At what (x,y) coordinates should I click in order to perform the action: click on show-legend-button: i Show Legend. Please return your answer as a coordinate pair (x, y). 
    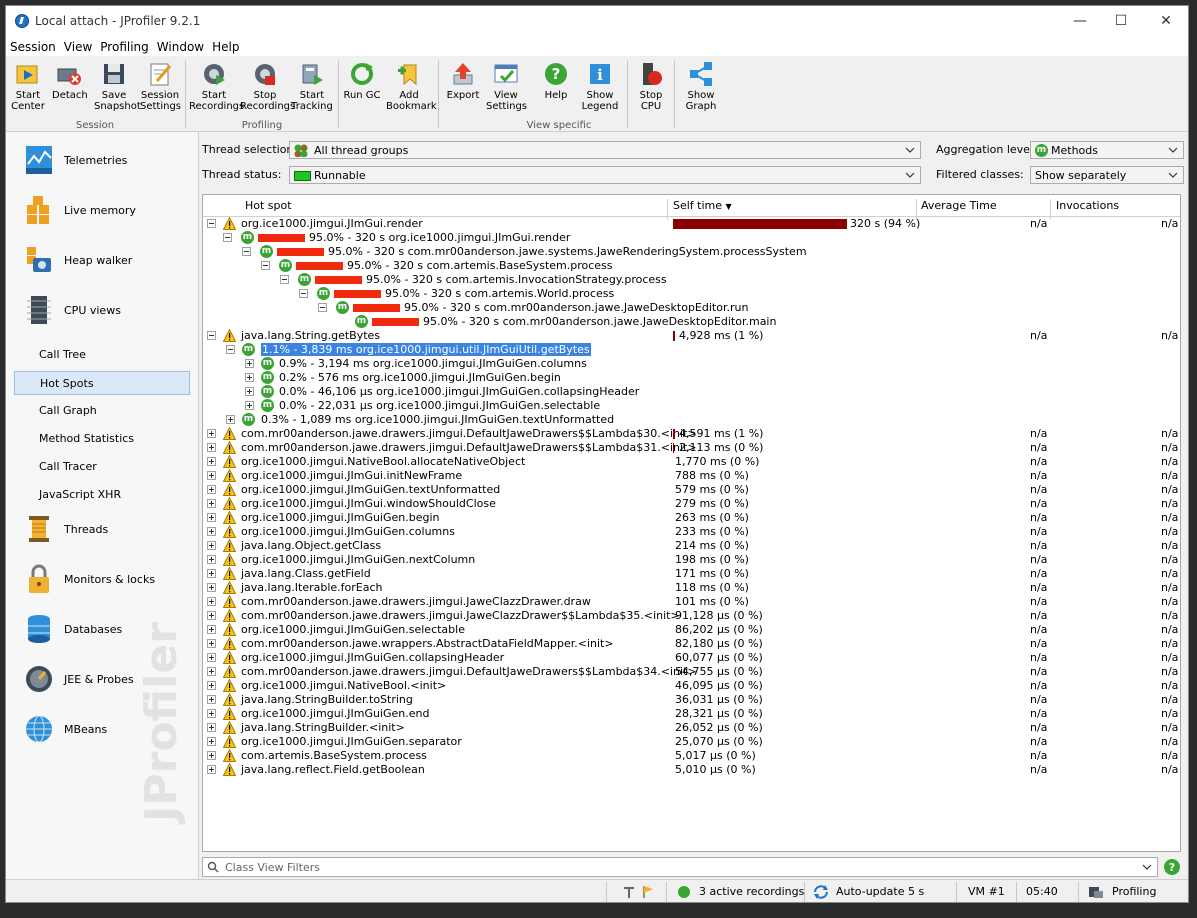
    Looking at the image, I should click on (600, 86).